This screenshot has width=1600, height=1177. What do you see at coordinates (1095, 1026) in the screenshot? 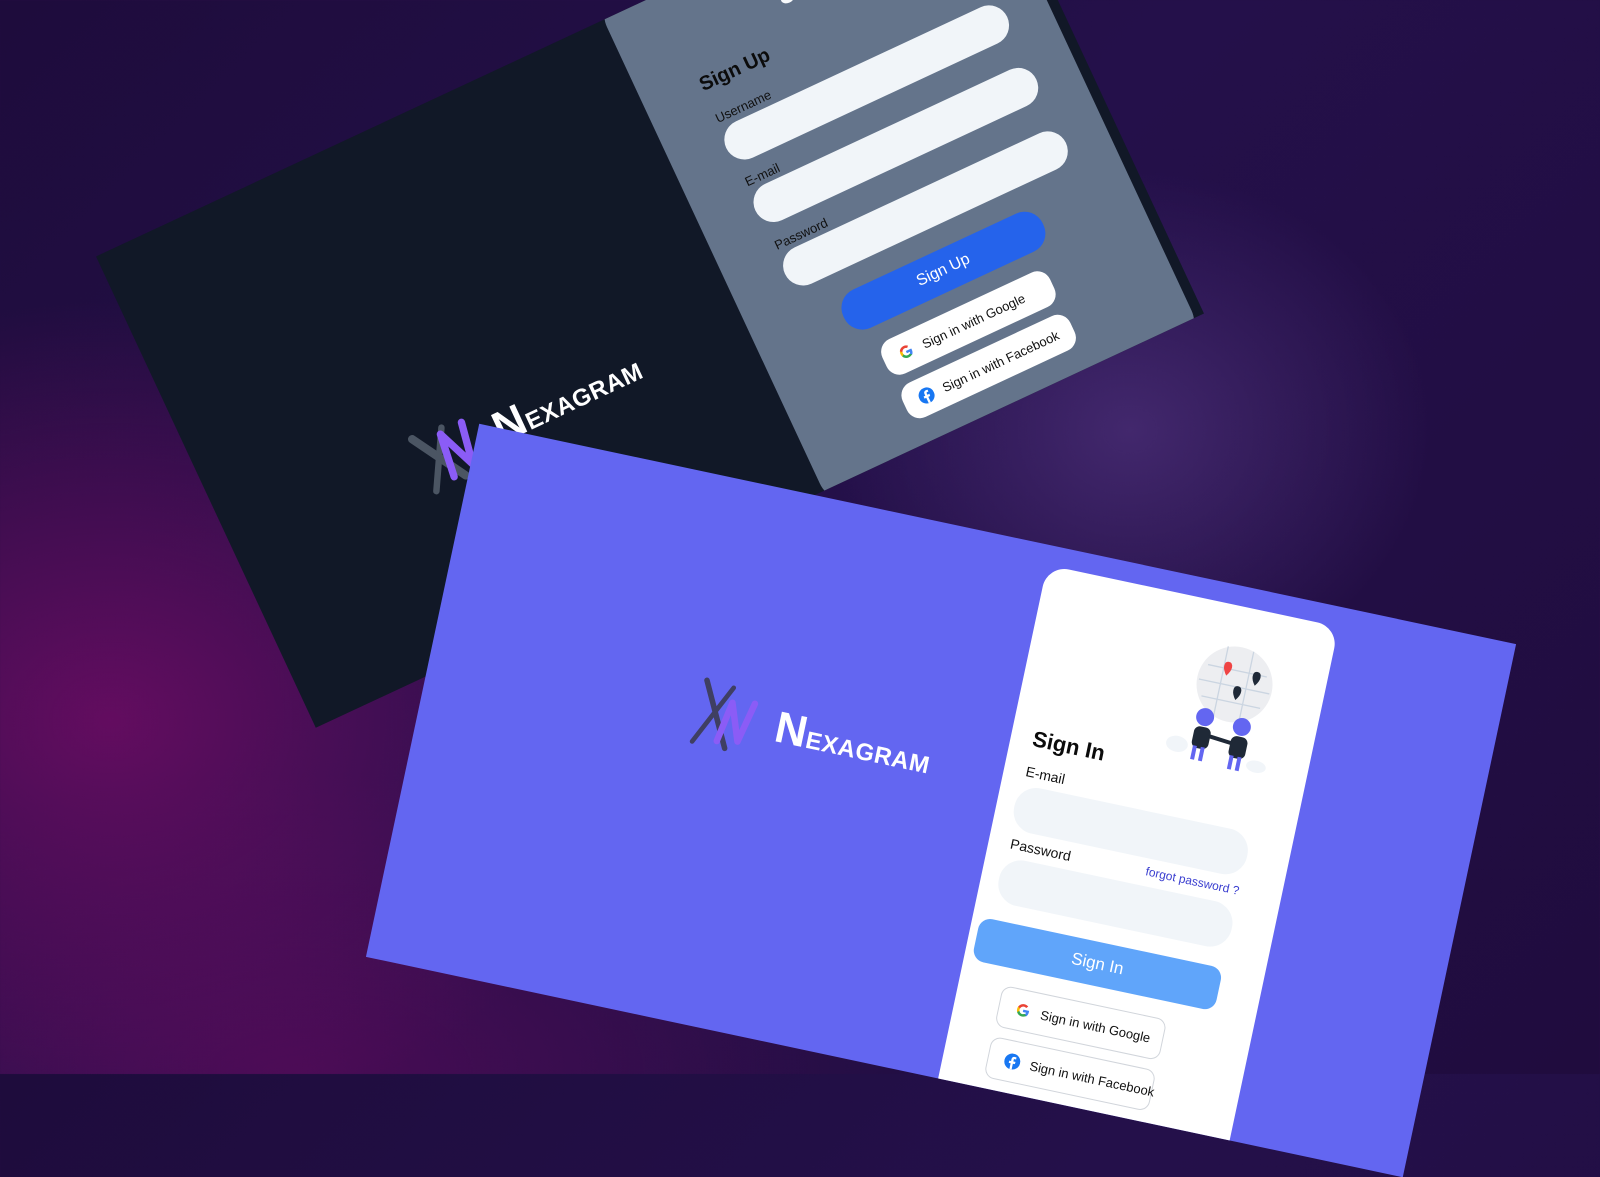
I see `signin-google-label: Sign in with Google` at bounding box center [1095, 1026].